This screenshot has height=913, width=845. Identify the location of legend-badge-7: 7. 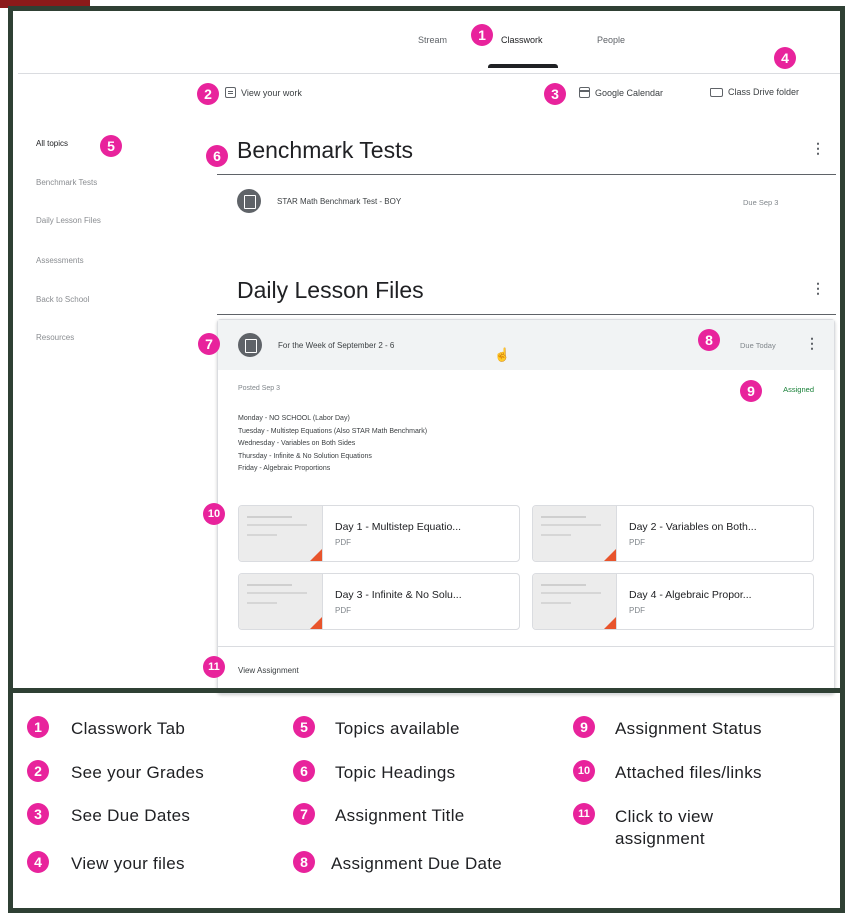
(304, 814).